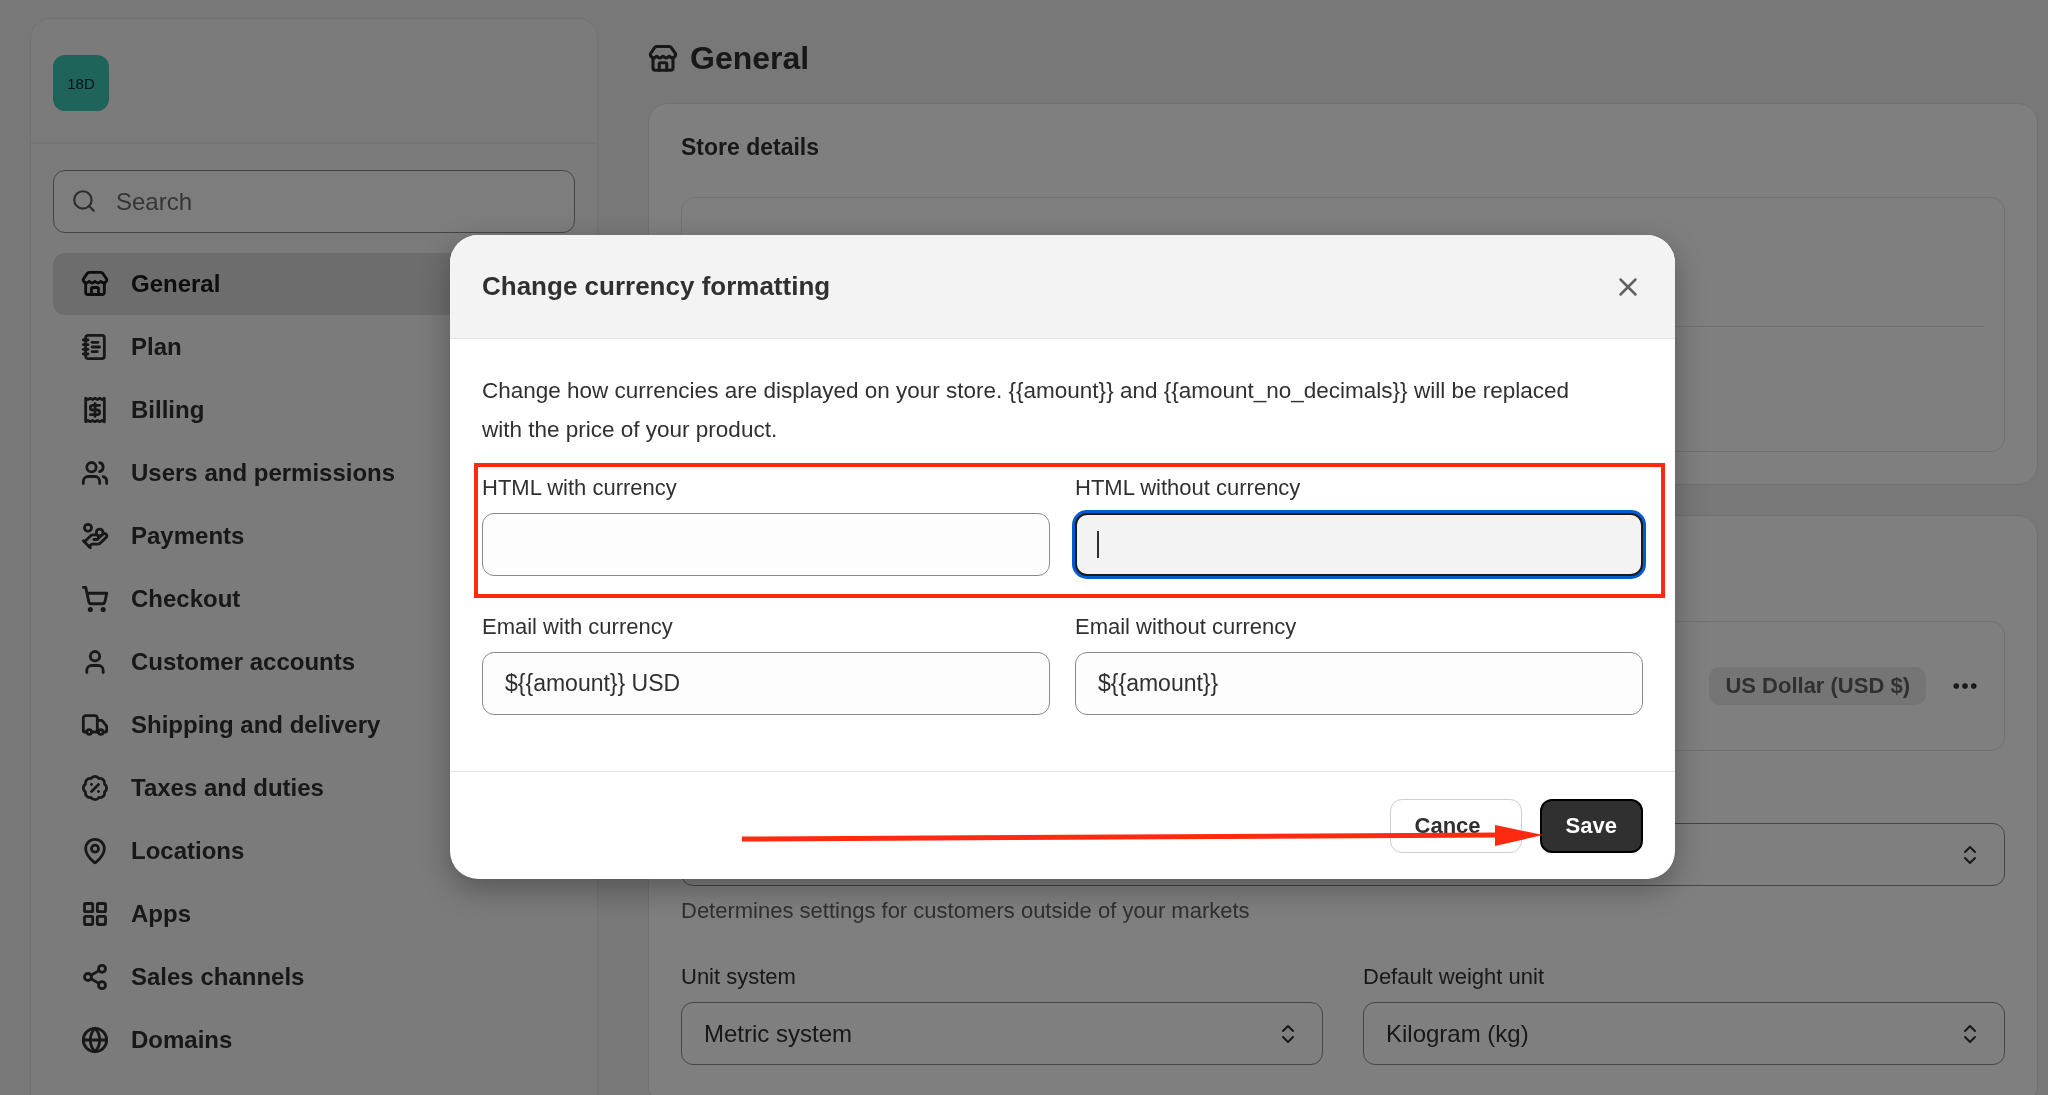 The height and width of the screenshot is (1095, 2048). Describe the element at coordinates (1454, 977) in the screenshot. I see `field-label: Default weight unit` at that location.